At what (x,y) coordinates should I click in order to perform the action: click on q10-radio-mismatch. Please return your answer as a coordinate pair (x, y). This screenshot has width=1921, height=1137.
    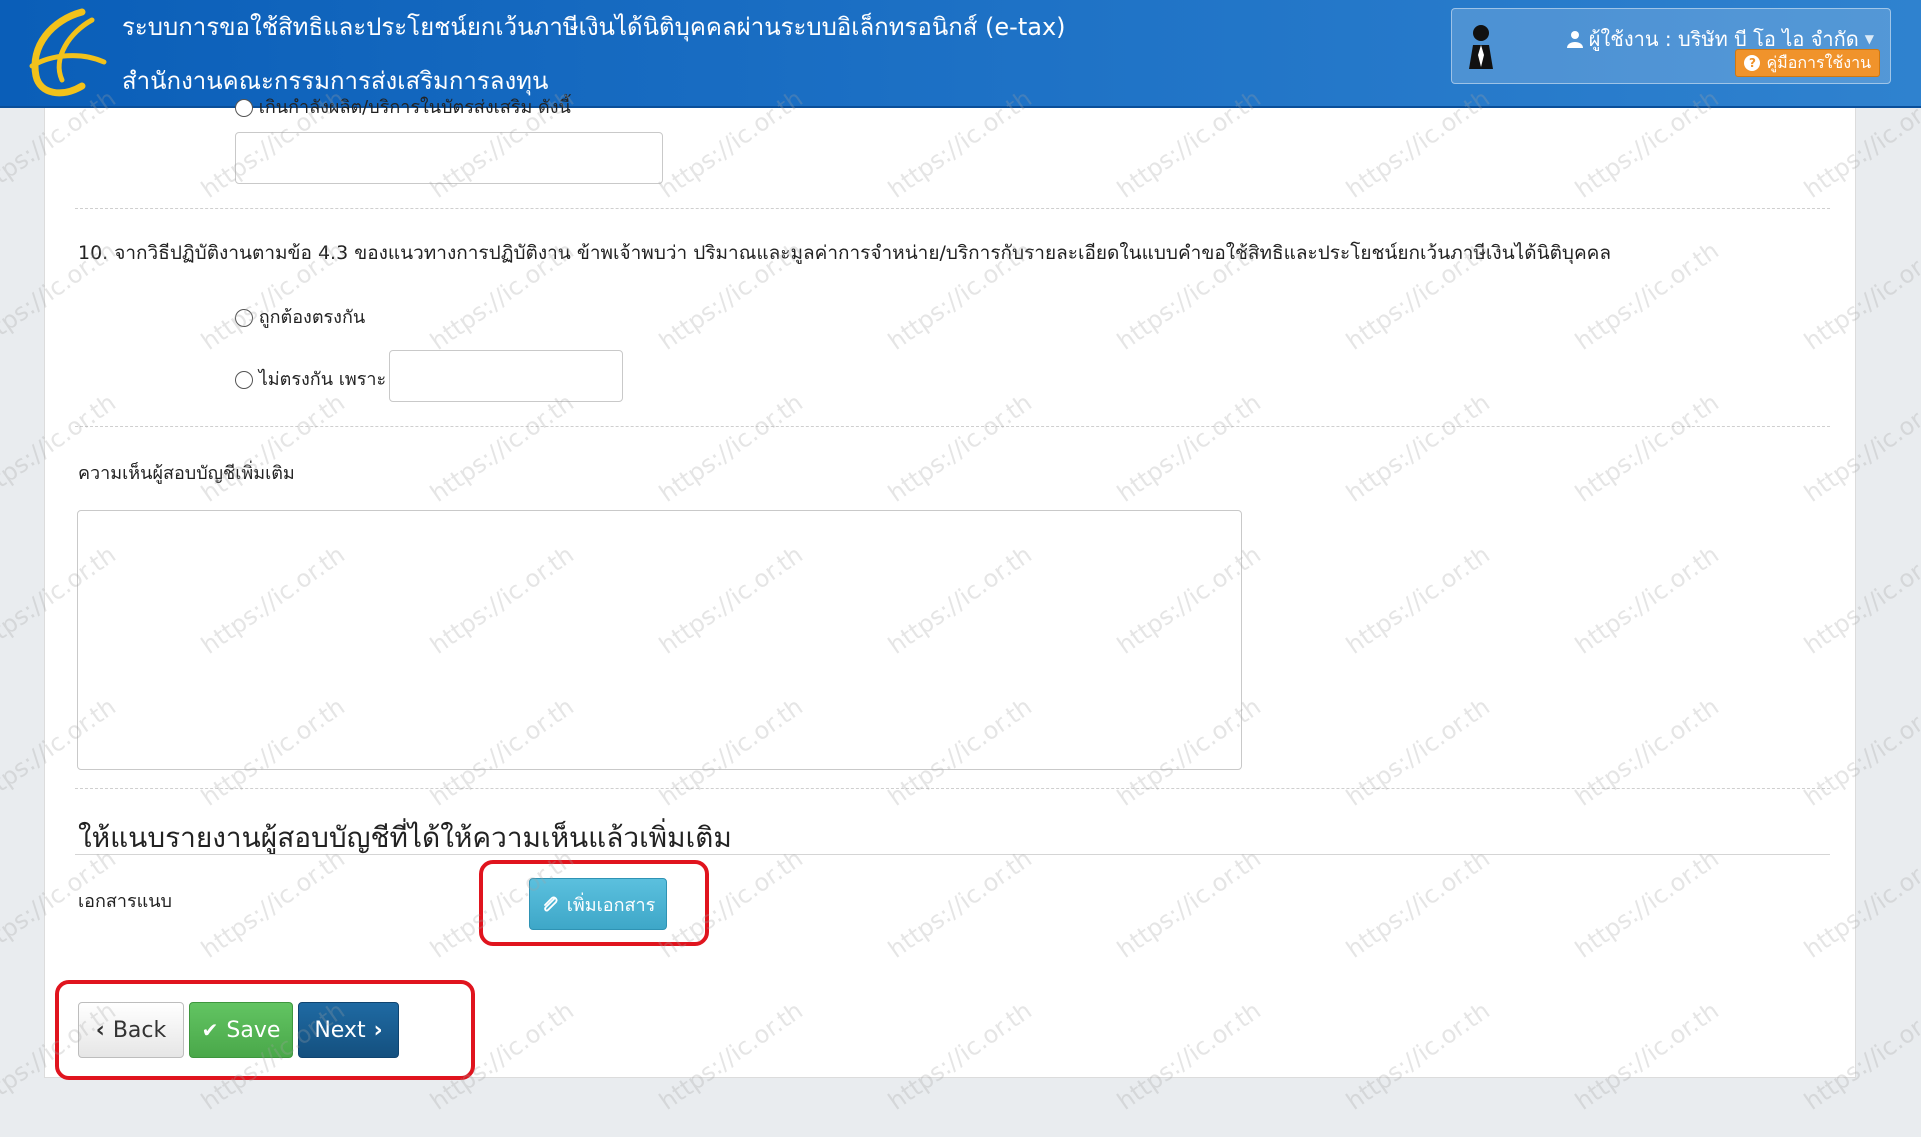
    Looking at the image, I should click on (244, 380).